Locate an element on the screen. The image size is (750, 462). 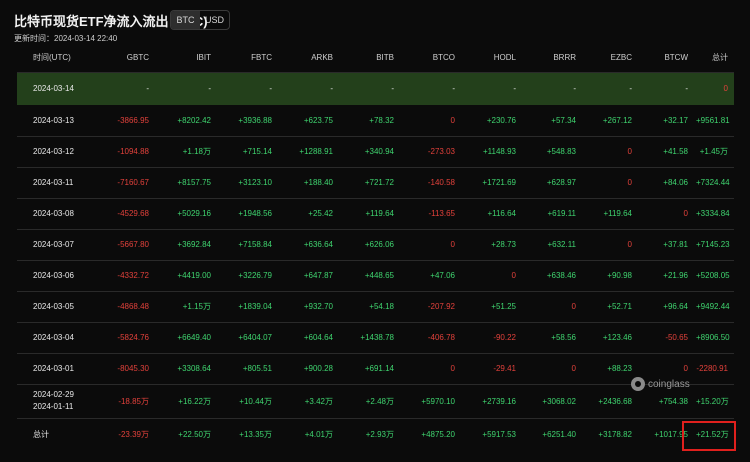
column-header: EZBC is located at coordinates (610, 58).